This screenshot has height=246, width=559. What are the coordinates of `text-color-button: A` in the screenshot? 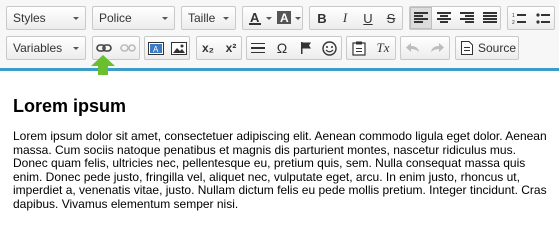 It's located at (259, 18).